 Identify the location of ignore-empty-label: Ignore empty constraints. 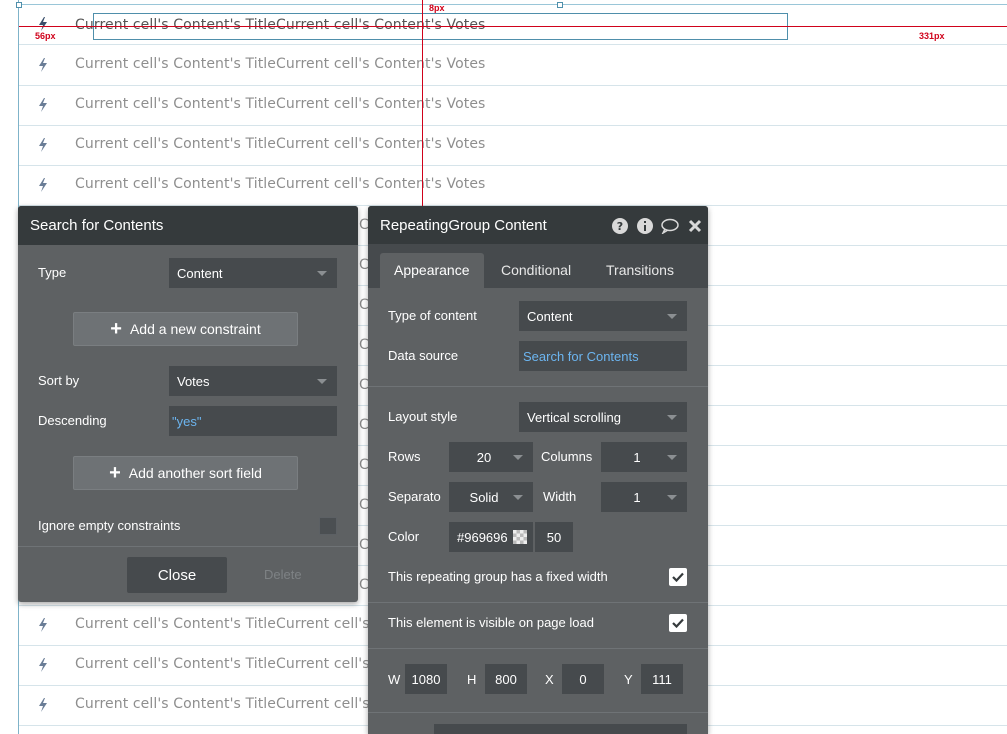
(109, 525).